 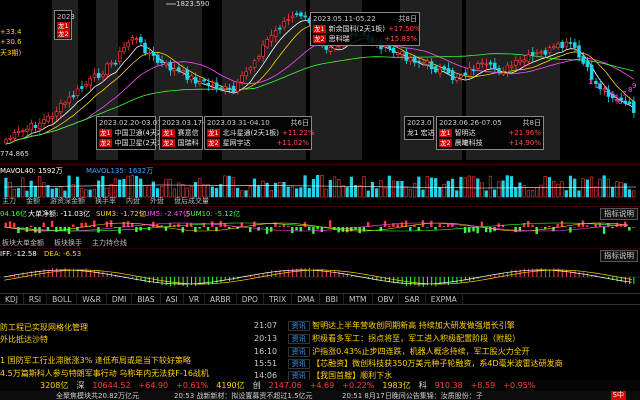 What do you see at coordinates (44, 328) in the screenshot?
I see `left-news-item: 防工程已实现网格化管理` at bounding box center [44, 328].